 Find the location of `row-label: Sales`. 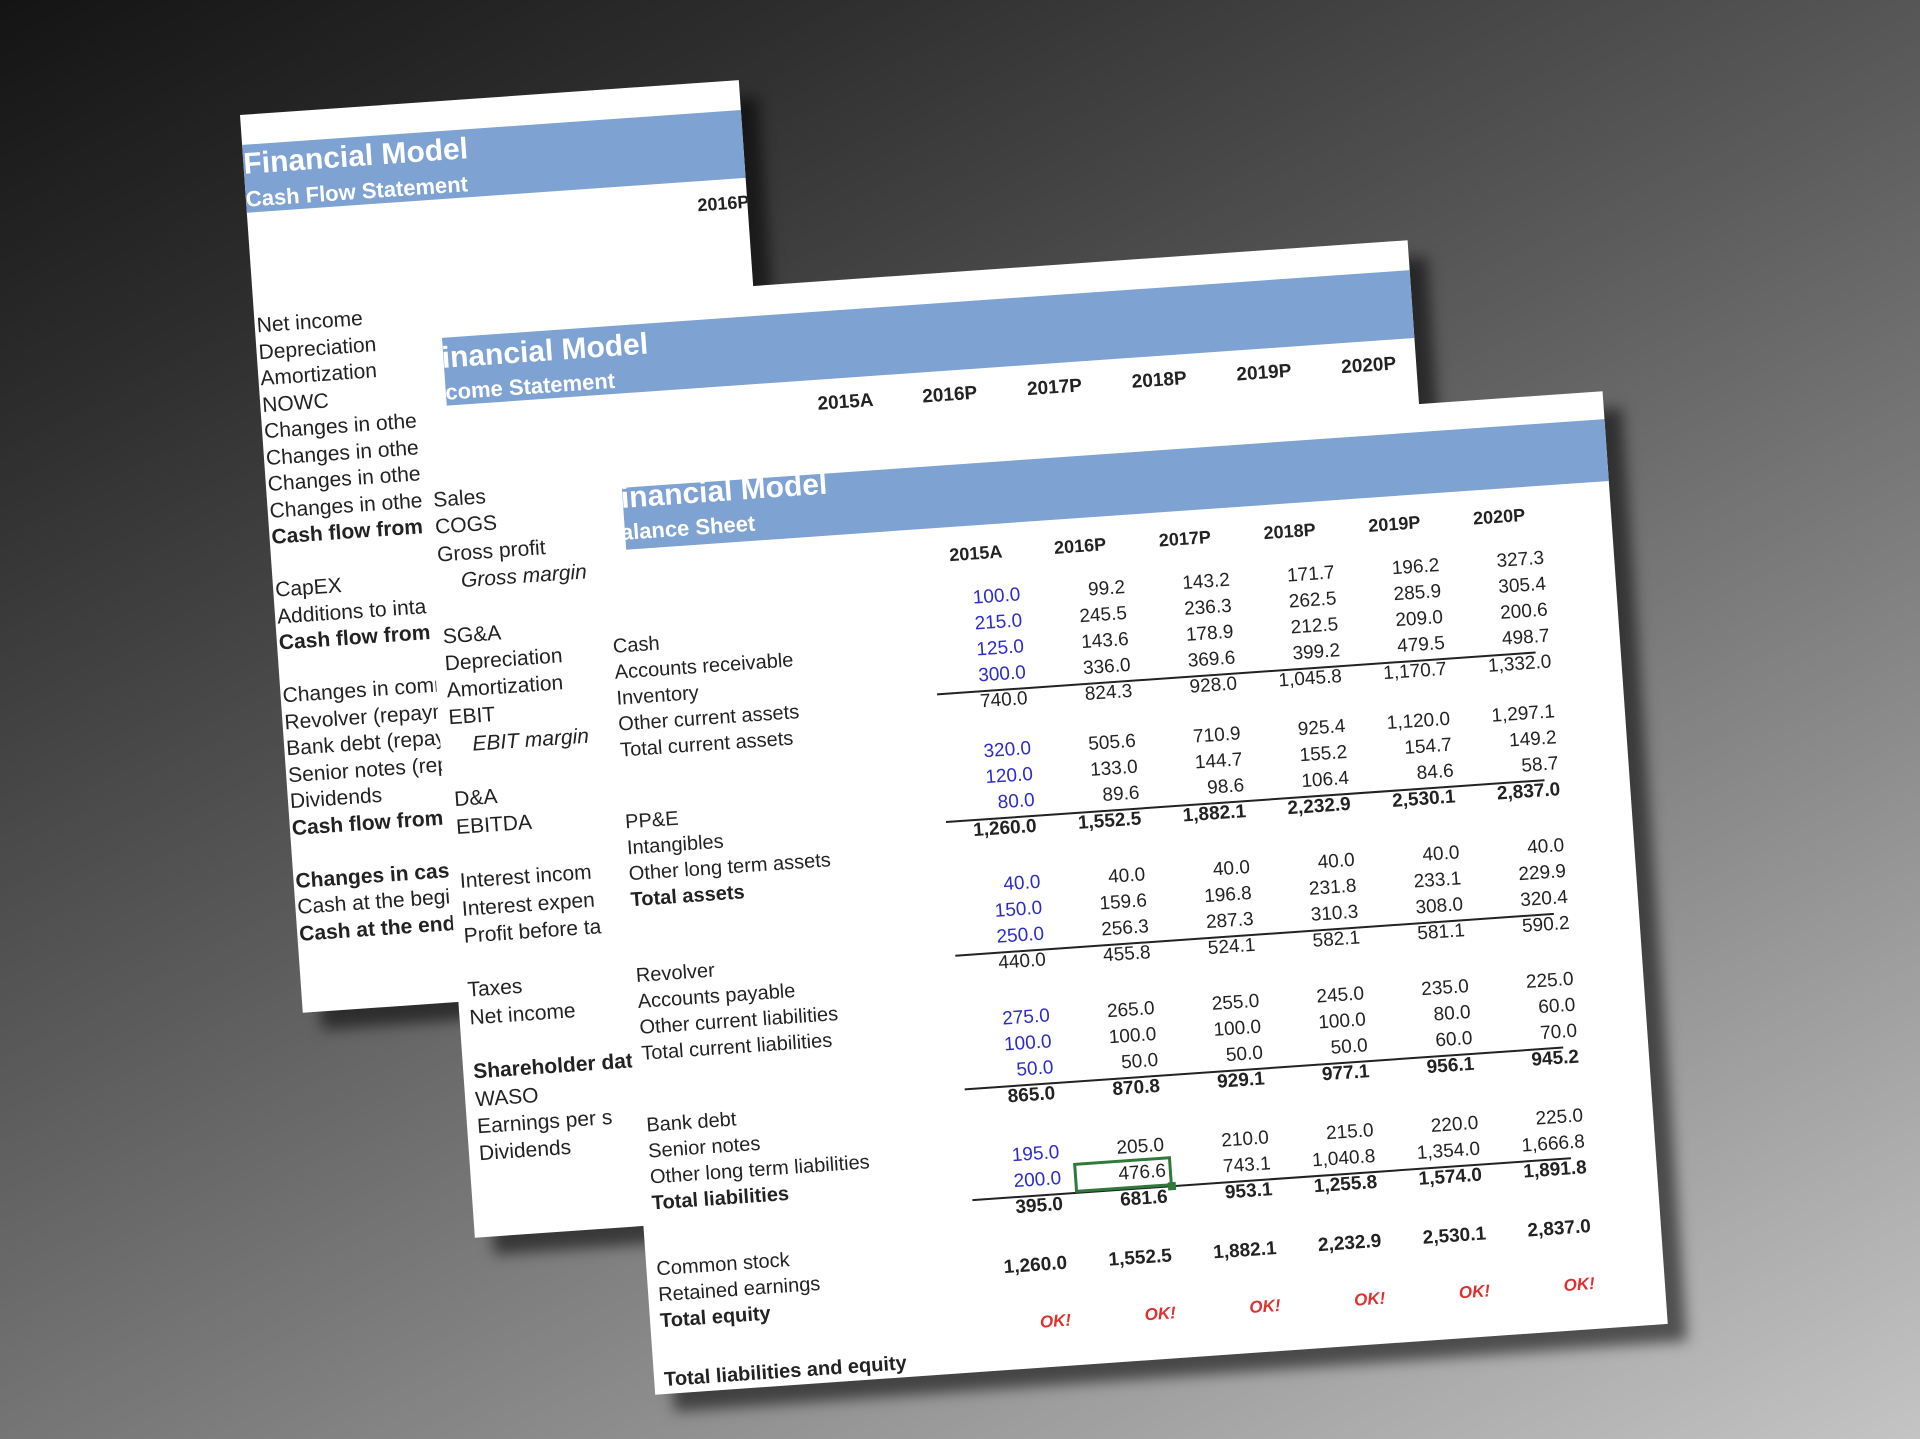

row-label: Sales is located at coordinates (459, 498).